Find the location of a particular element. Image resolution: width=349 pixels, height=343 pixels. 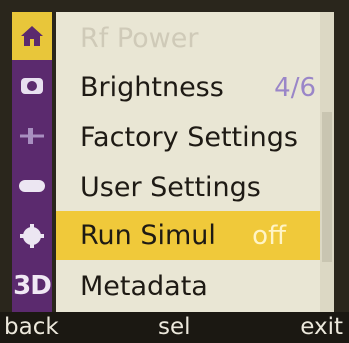

menu-item-label: Metadata is located at coordinates (144, 286).